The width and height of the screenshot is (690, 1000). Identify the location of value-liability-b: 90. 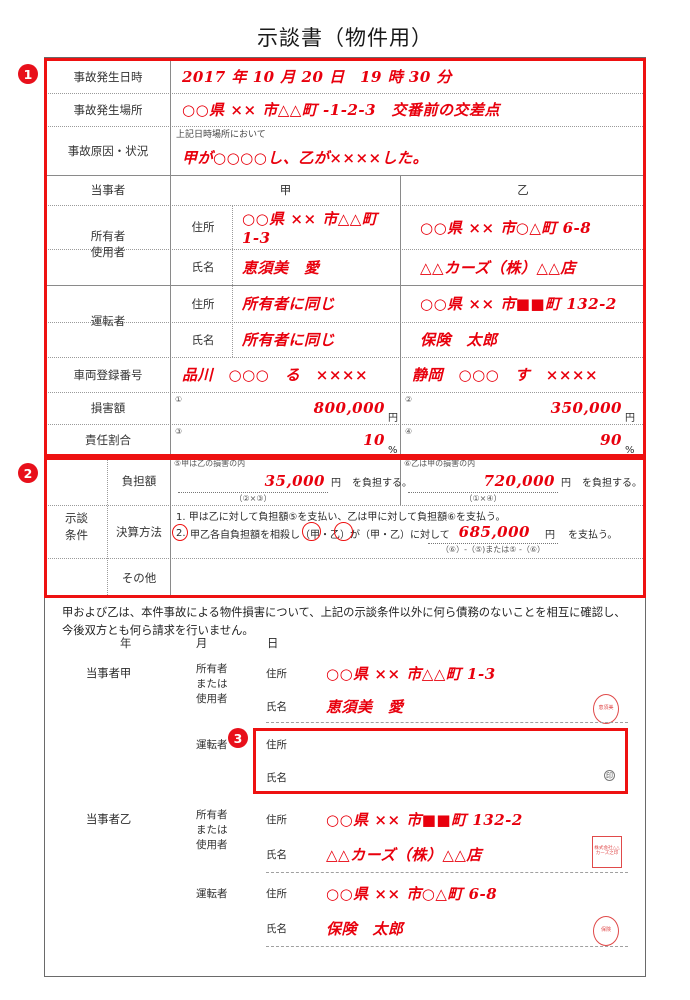
(546, 440).